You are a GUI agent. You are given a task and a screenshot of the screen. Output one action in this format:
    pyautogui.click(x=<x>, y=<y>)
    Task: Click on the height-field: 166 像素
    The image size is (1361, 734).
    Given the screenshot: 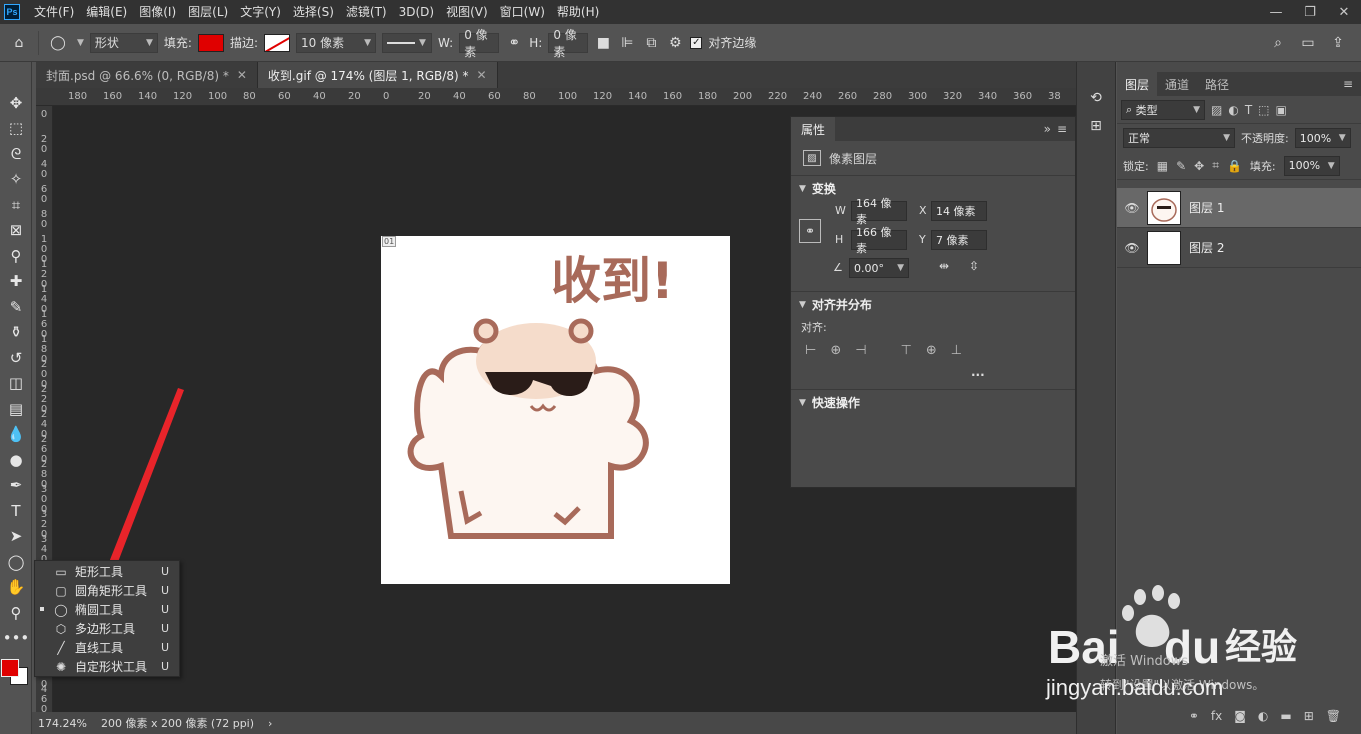 What is the action you would take?
    pyautogui.click(x=879, y=240)
    